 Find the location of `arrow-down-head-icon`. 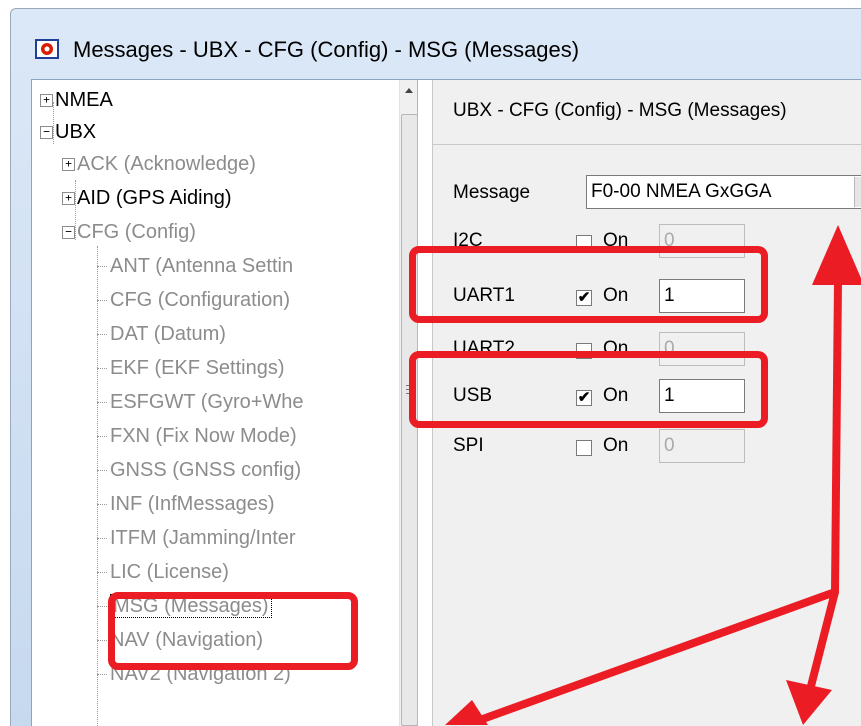

arrow-down-head-icon is located at coordinates (809, 702).